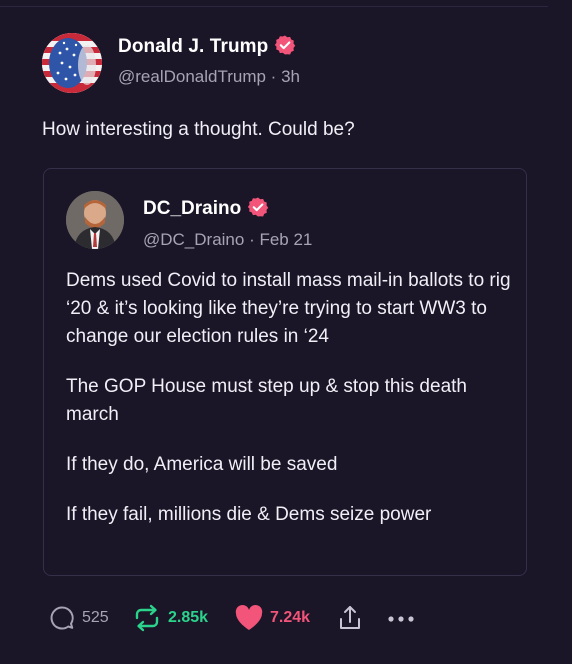  Describe the element at coordinates (188, 617) in the screenshot. I see `retruth-count: 2.85k` at that location.